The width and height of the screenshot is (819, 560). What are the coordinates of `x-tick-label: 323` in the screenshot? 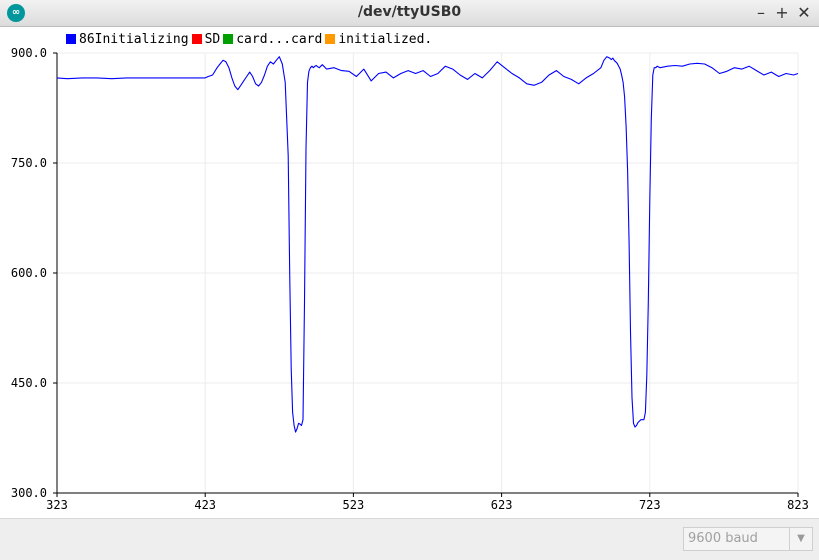 It's located at (57, 505).